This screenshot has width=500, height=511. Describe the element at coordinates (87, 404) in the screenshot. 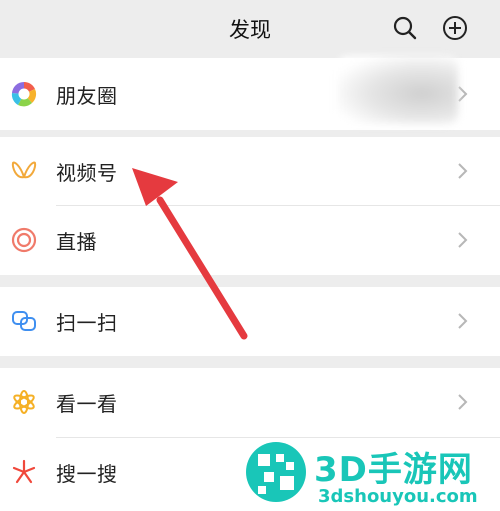

I see `menu-item-label: 看一看` at that location.